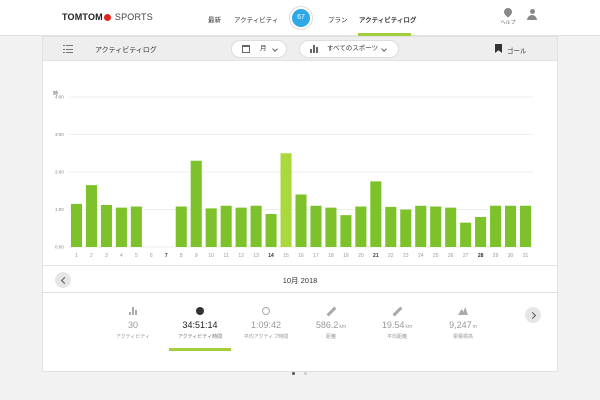 This screenshot has width=600, height=400. Describe the element at coordinates (266, 337) in the screenshot. I see `stat-label: 平均アクティブ時間` at that location.